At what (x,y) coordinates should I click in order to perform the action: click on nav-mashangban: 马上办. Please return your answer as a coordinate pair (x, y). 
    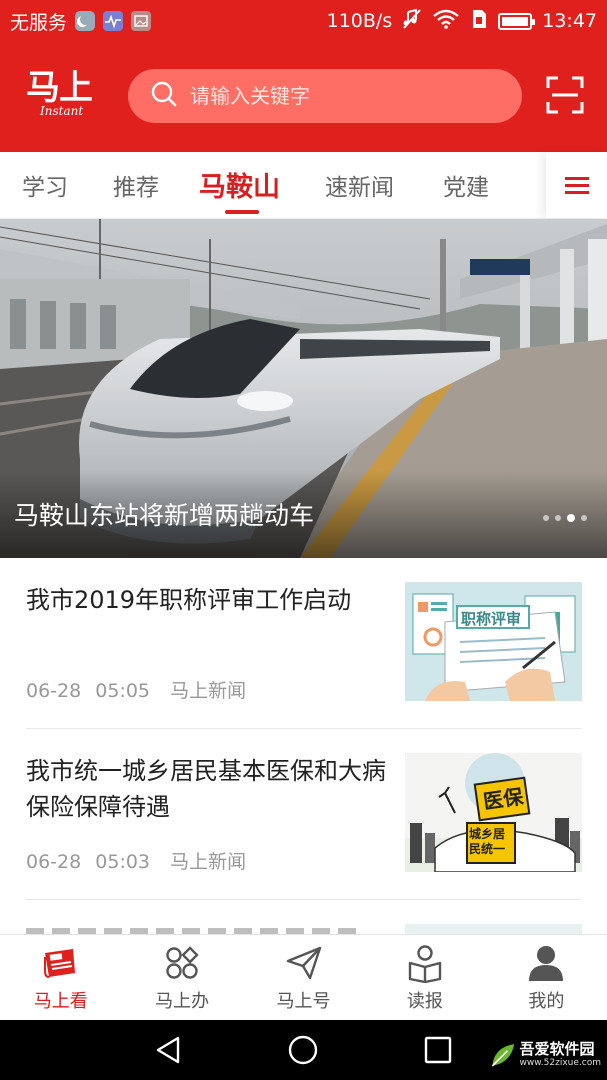
    Looking at the image, I should click on (181, 977).